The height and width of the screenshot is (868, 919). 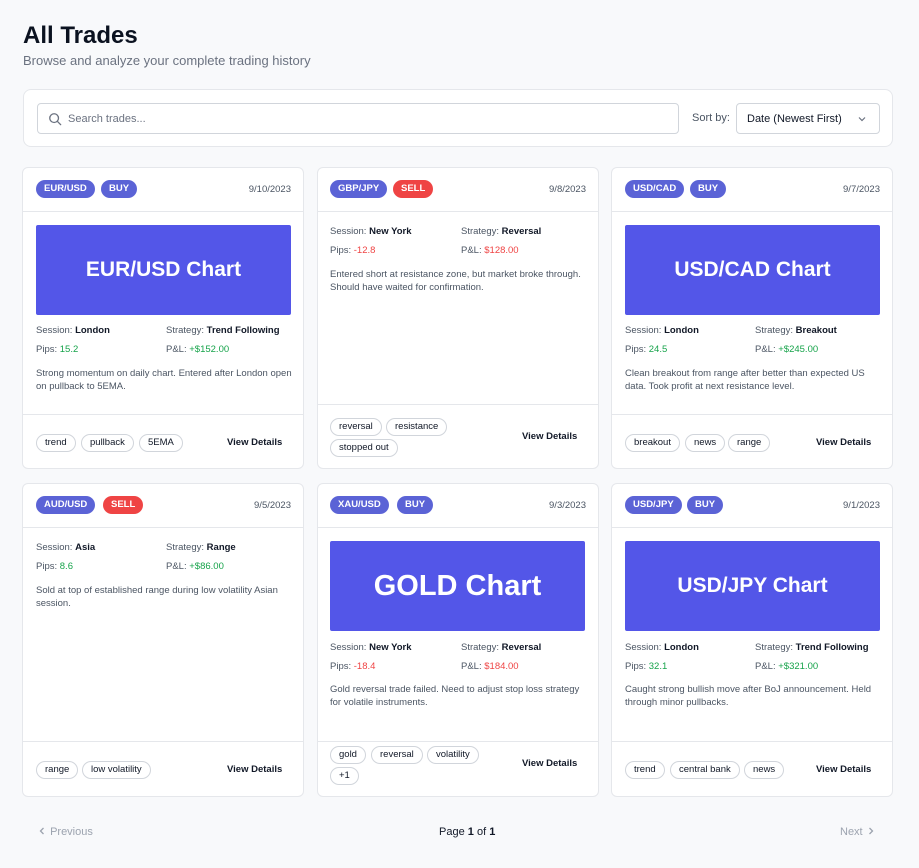 I want to click on pnl-field: P&L: +$321.00, so click(x=787, y=666).